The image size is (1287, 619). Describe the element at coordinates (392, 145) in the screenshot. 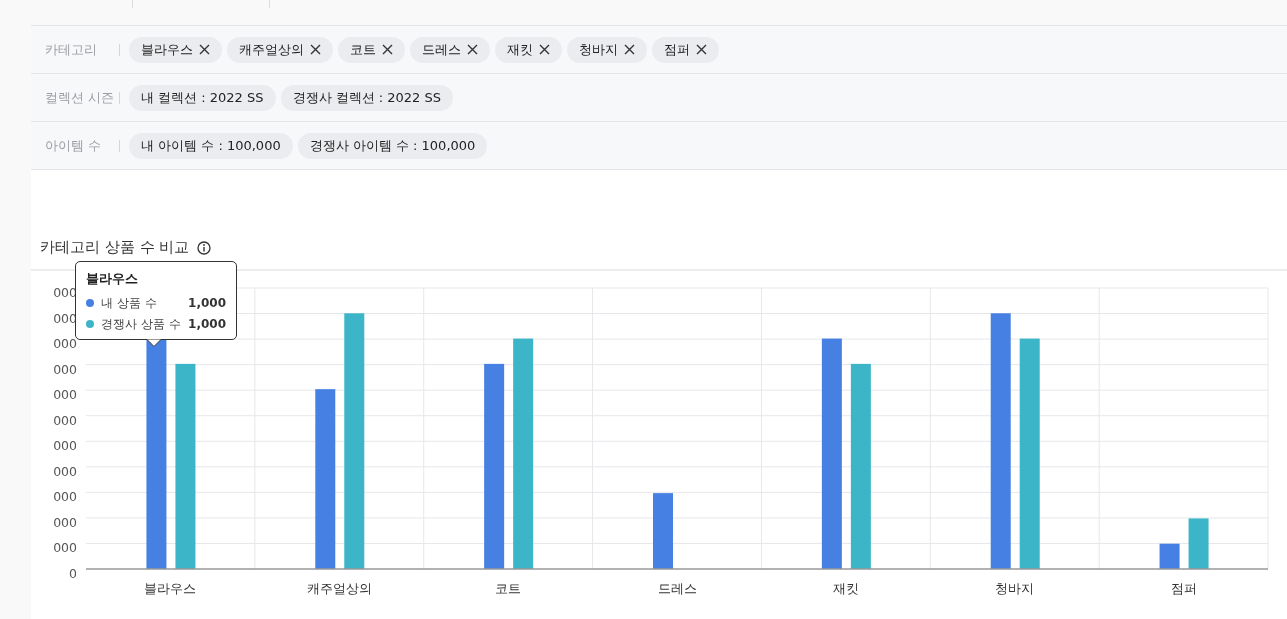

I see `chip-label: 경쟁사 아이템 수 : 100,000` at that location.